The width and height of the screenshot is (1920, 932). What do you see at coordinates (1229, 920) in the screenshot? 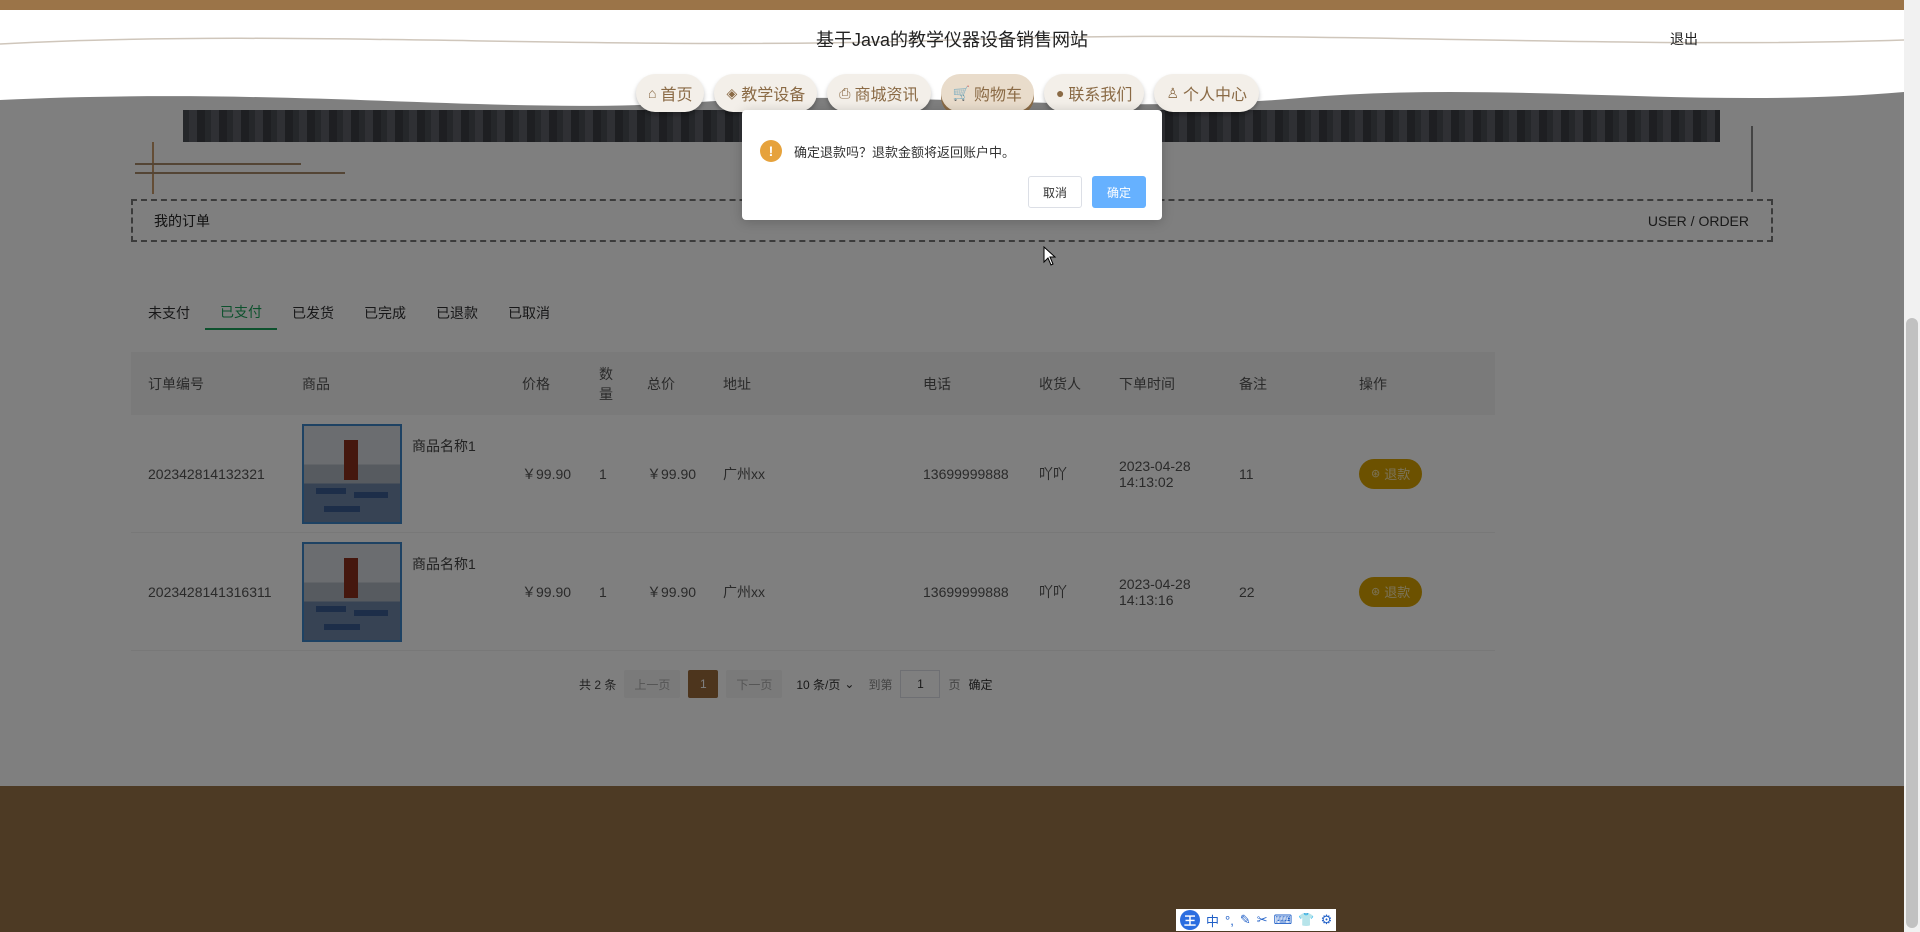
I see `punctuation-icon: °,` at bounding box center [1229, 920].